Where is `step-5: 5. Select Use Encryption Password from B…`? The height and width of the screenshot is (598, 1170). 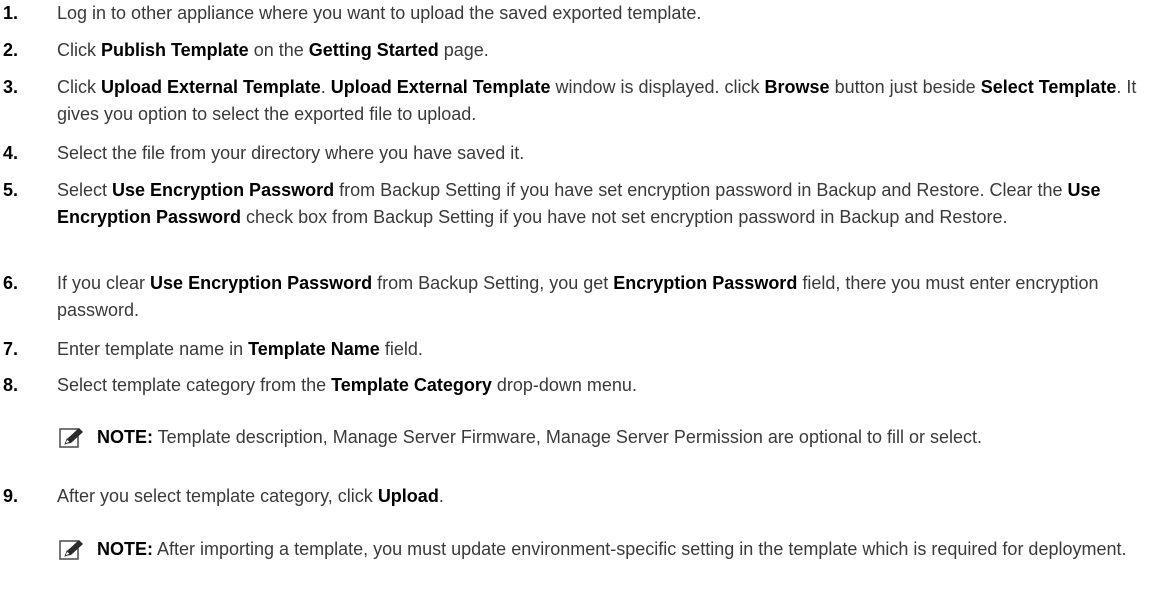 step-5: 5. Select Use Encryption Password from B… is located at coordinates (582, 204).